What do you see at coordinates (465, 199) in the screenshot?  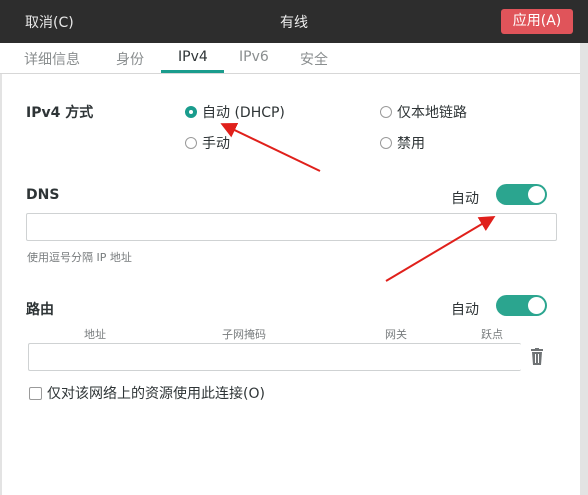 I see `dns-auto-label: 自动` at bounding box center [465, 199].